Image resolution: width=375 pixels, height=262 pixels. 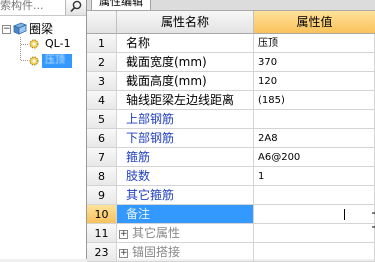 What do you see at coordinates (102, 100) in the screenshot?
I see `row-number: 4` at bounding box center [102, 100].